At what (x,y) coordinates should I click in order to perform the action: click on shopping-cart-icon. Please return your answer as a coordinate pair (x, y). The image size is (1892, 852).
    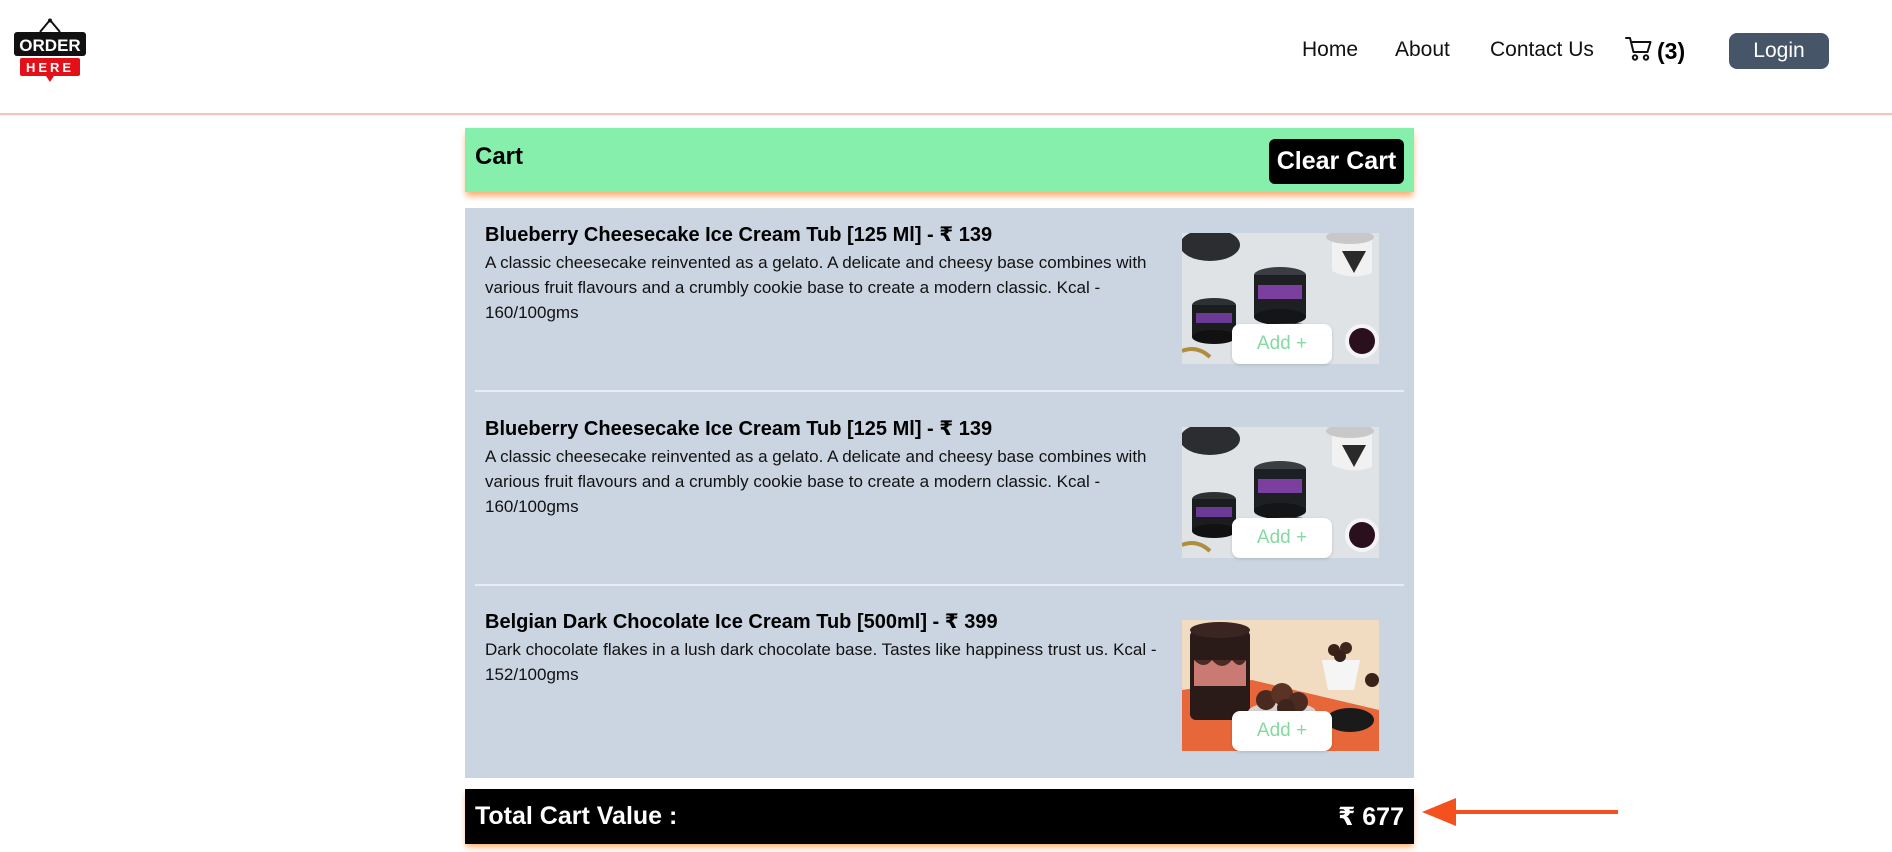
    Looking at the image, I should click on (1639, 51).